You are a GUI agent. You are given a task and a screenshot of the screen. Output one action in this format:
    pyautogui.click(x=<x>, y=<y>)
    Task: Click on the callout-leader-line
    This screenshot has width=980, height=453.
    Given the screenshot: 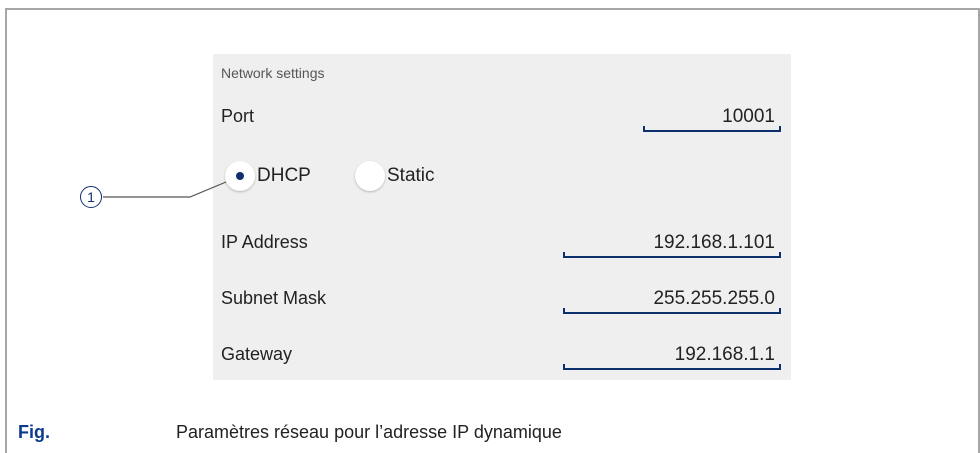 What is the action you would take?
    pyautogui.click(x=165, y=189)
    